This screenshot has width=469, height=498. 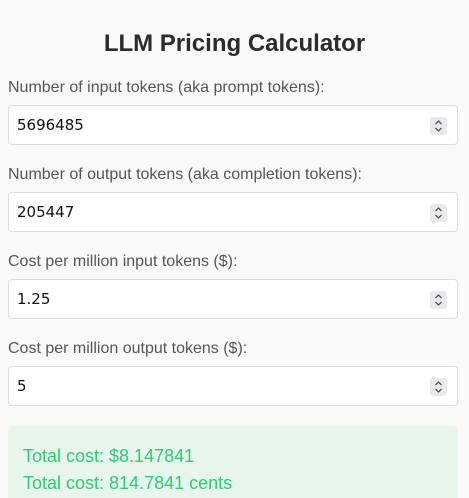 I want to click on input-cost-field: Cost per million input tokens ($):, so click(x=234, y=285).